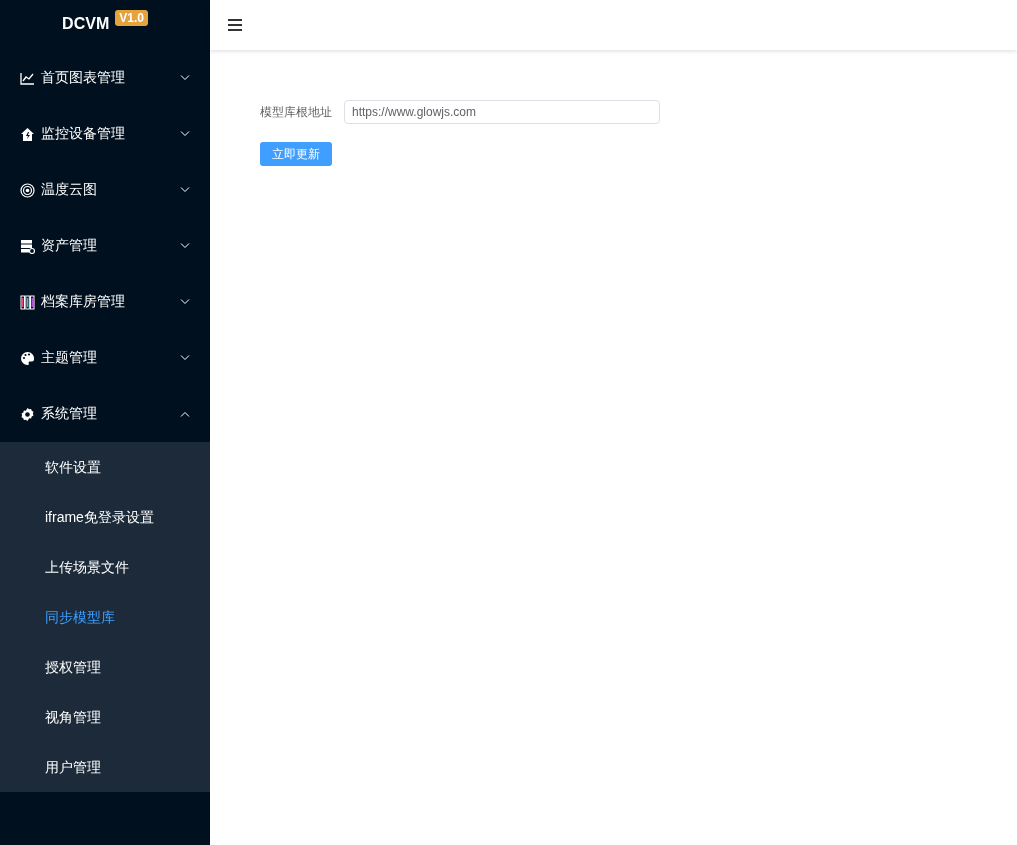 The image size is (1017, 845). I want to click on menu-label: 档案库房管理, so click(83, 302).